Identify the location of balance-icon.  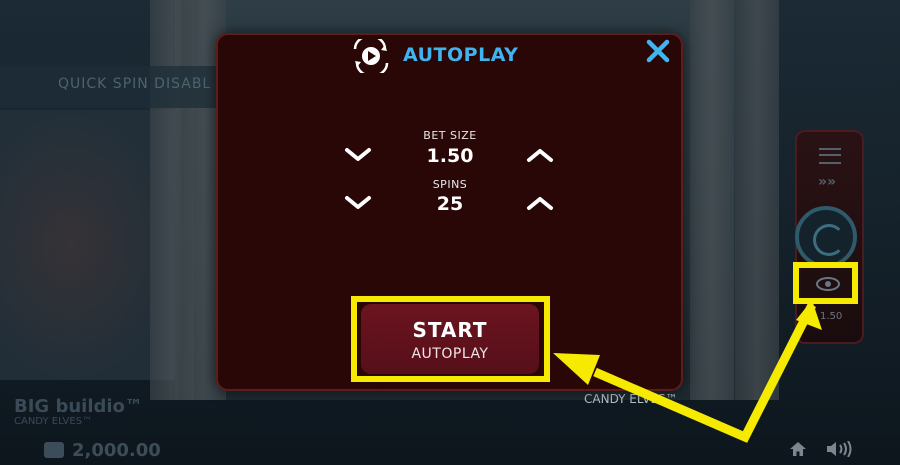
(54, 450).